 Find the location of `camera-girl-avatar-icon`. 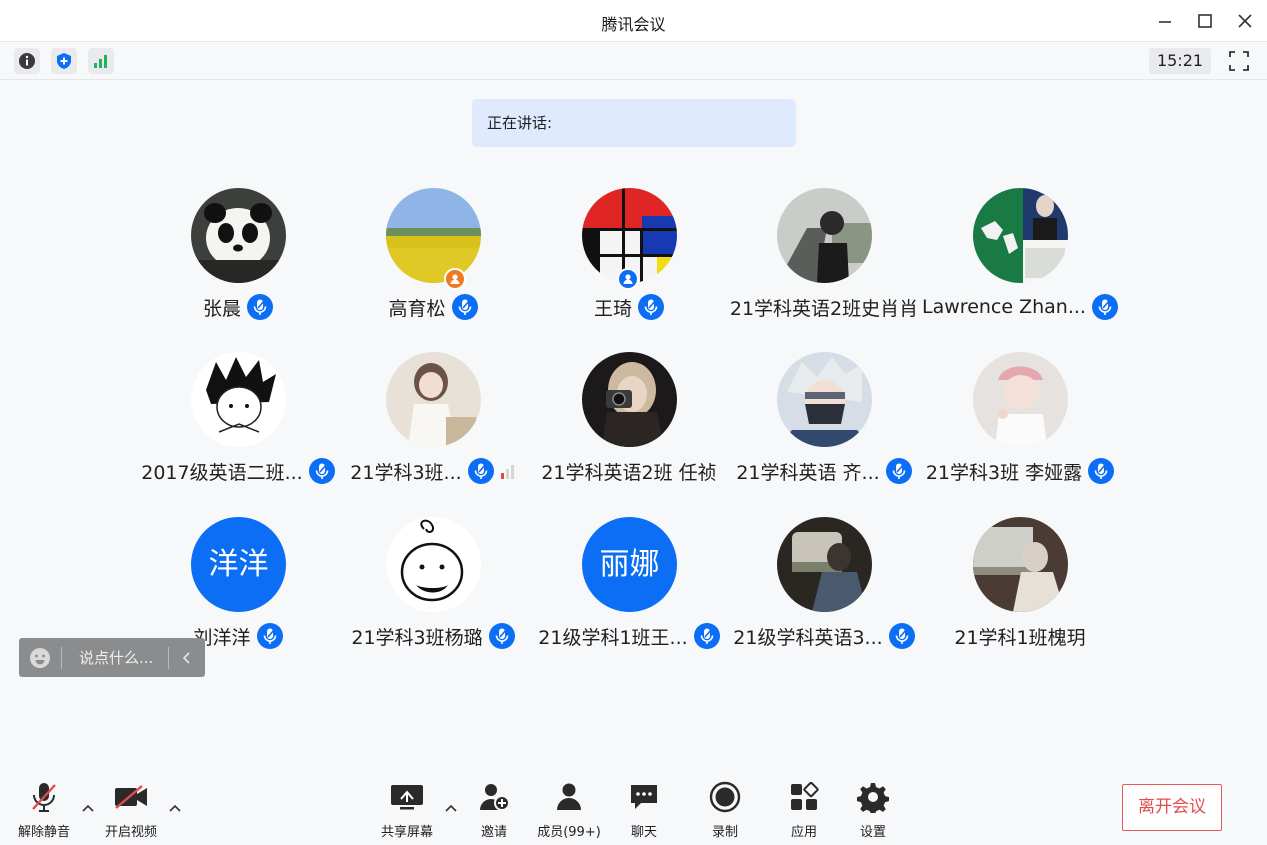

camera-girl-avatar-icon is located at coordinates (629, 399).